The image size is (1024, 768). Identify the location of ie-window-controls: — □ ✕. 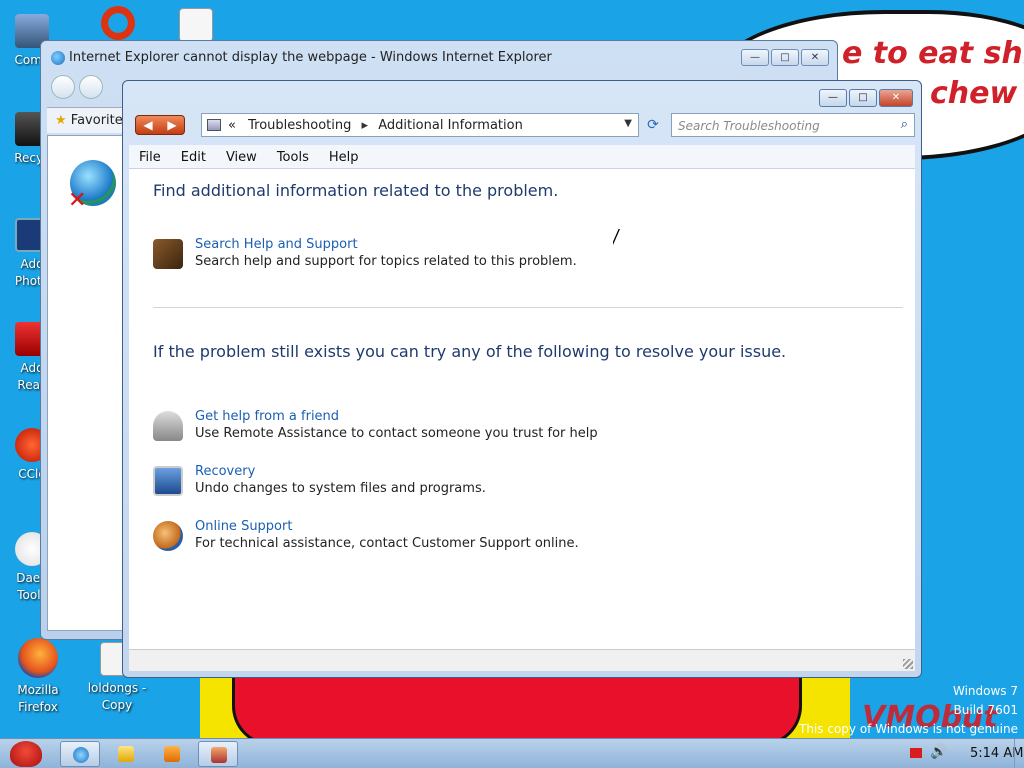
(785, 57).